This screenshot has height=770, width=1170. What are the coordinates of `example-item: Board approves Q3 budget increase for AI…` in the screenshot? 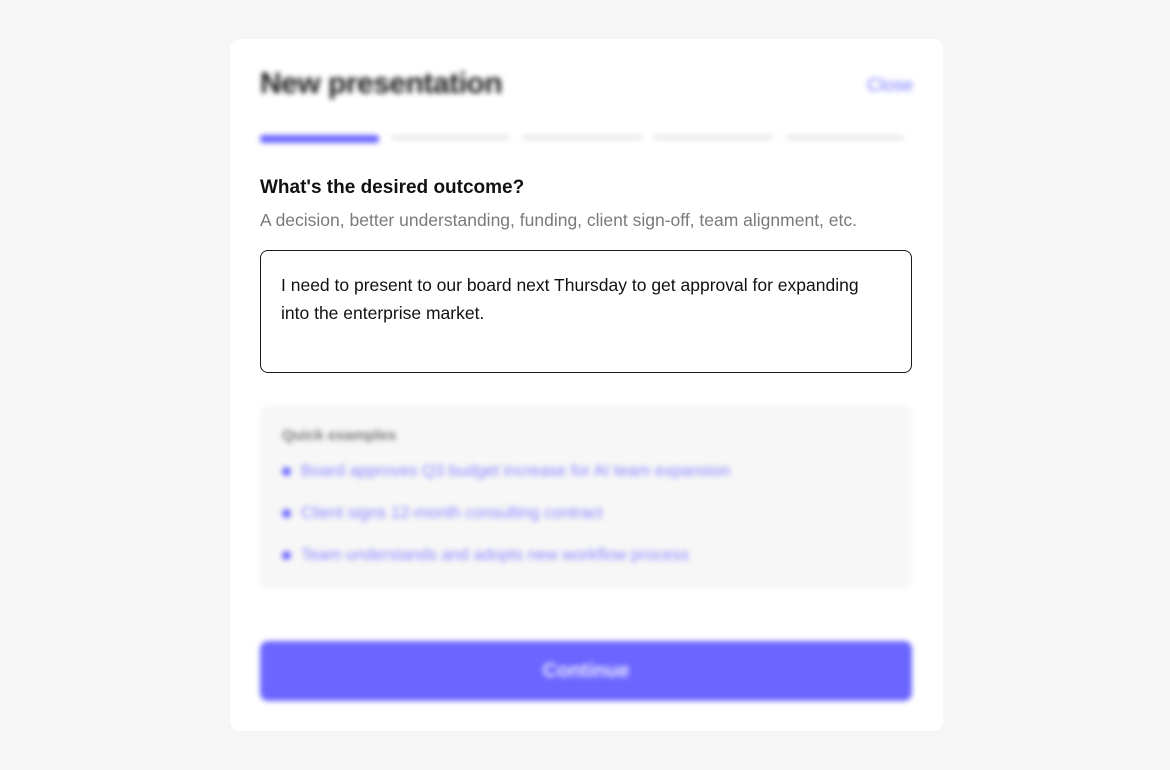 It's located at (586, 471).